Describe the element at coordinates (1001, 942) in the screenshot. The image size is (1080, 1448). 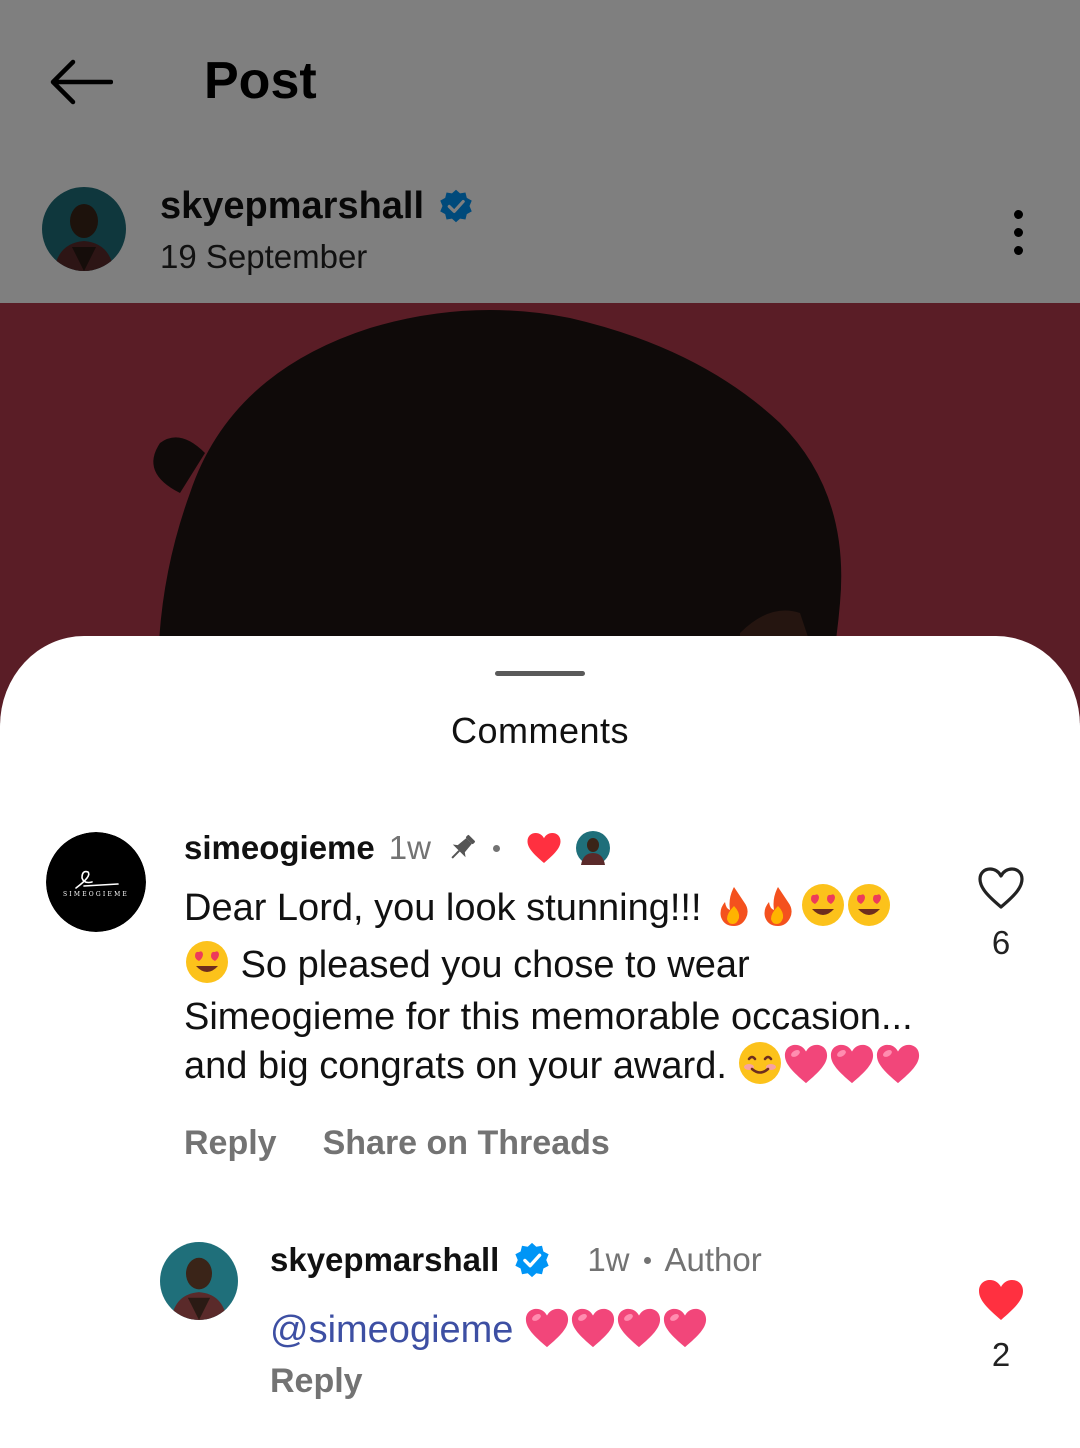
I see `like-count: 6` at that location.